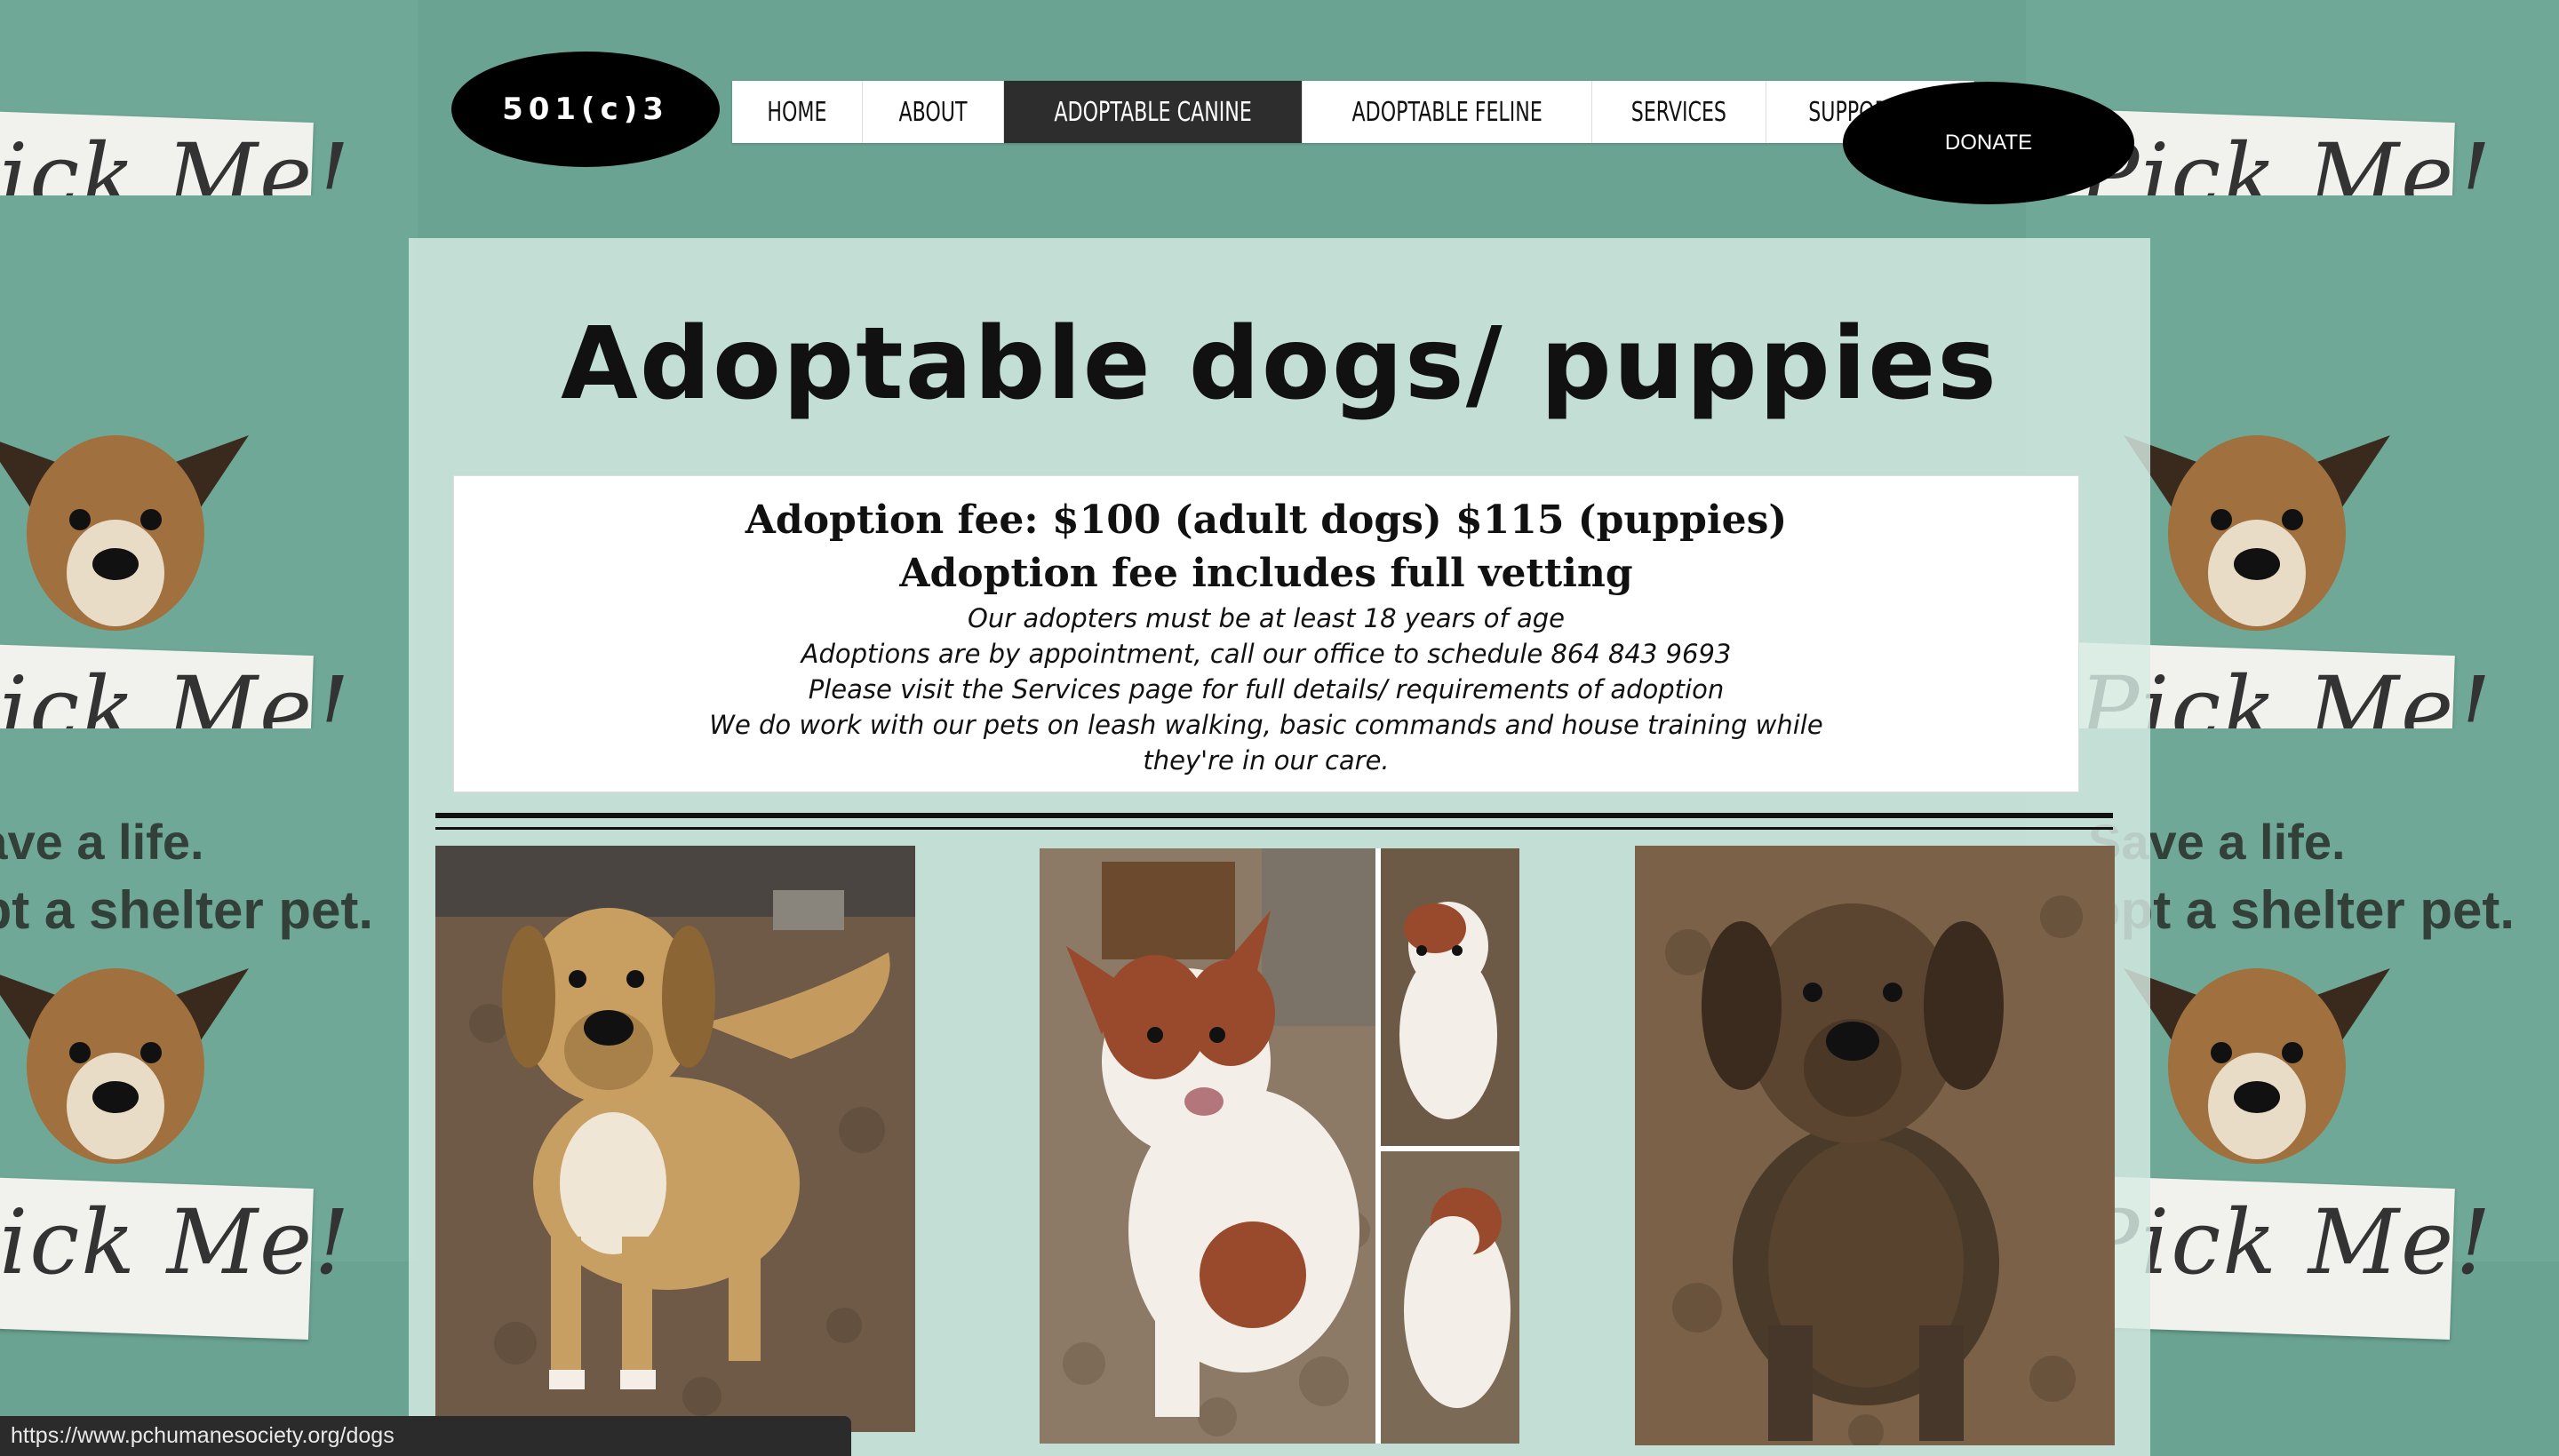  Describe the element at coordinates (187, 910) in the screenshot. I see `bg-slogan: Adopt a shelter pet.` at that location.